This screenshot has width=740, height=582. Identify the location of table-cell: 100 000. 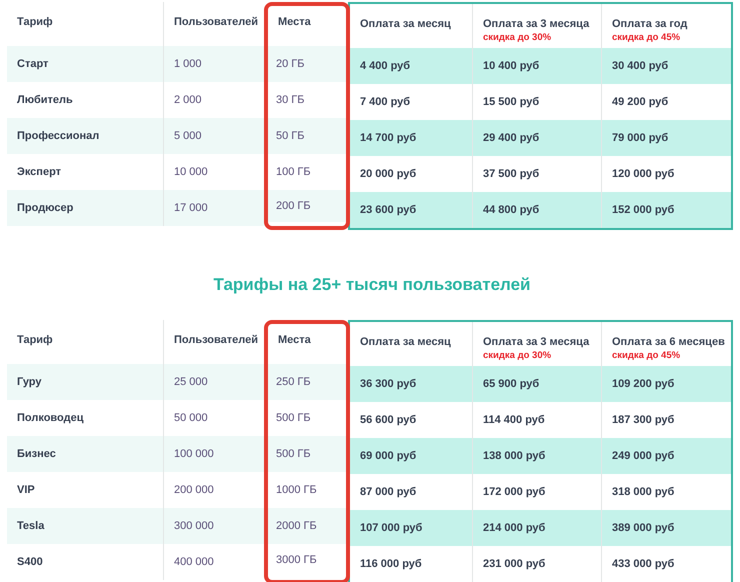
(214, 454).